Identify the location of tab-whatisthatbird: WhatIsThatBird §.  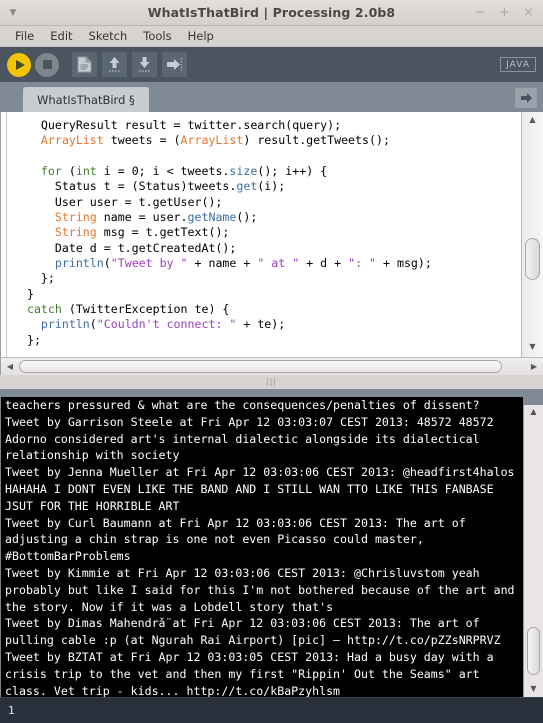
(86, 99).